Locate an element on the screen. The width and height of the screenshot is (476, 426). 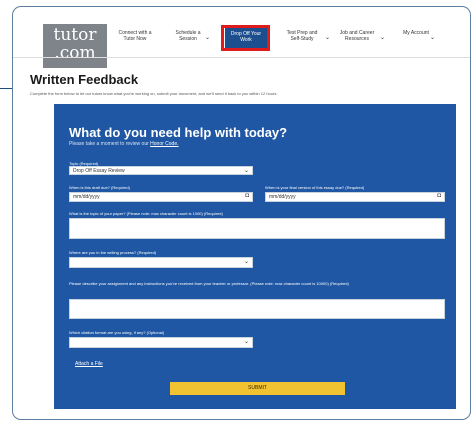
draft-due-date-value: mm/dd/yyyy is located at coordinates (86, 197).